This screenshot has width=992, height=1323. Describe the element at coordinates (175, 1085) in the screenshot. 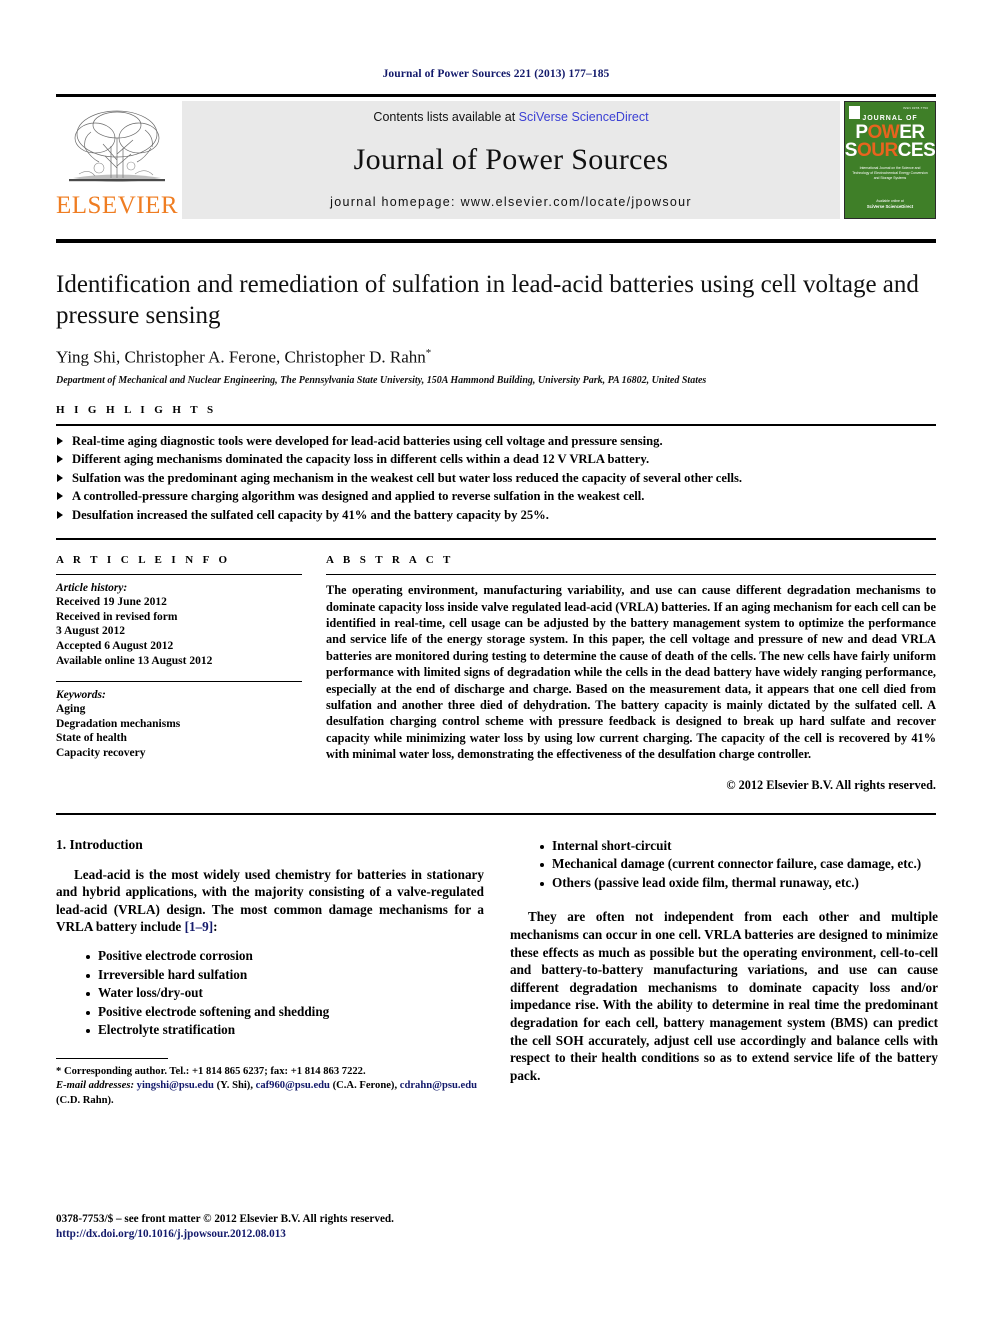

I see `email-link-1: yingshi@psu.edu` at that location.